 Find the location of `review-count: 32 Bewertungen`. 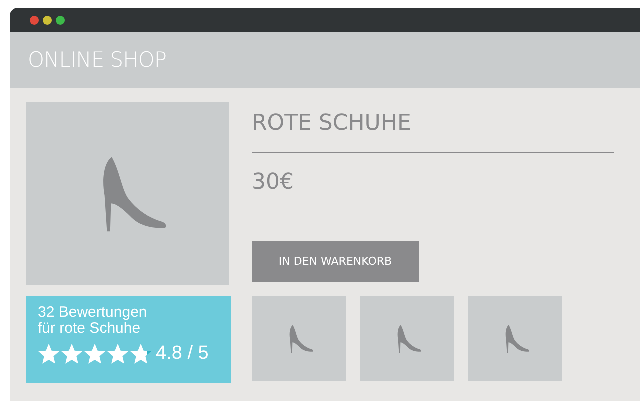

review-count: 32 Bewertungen is located at coordinates (93, 313).